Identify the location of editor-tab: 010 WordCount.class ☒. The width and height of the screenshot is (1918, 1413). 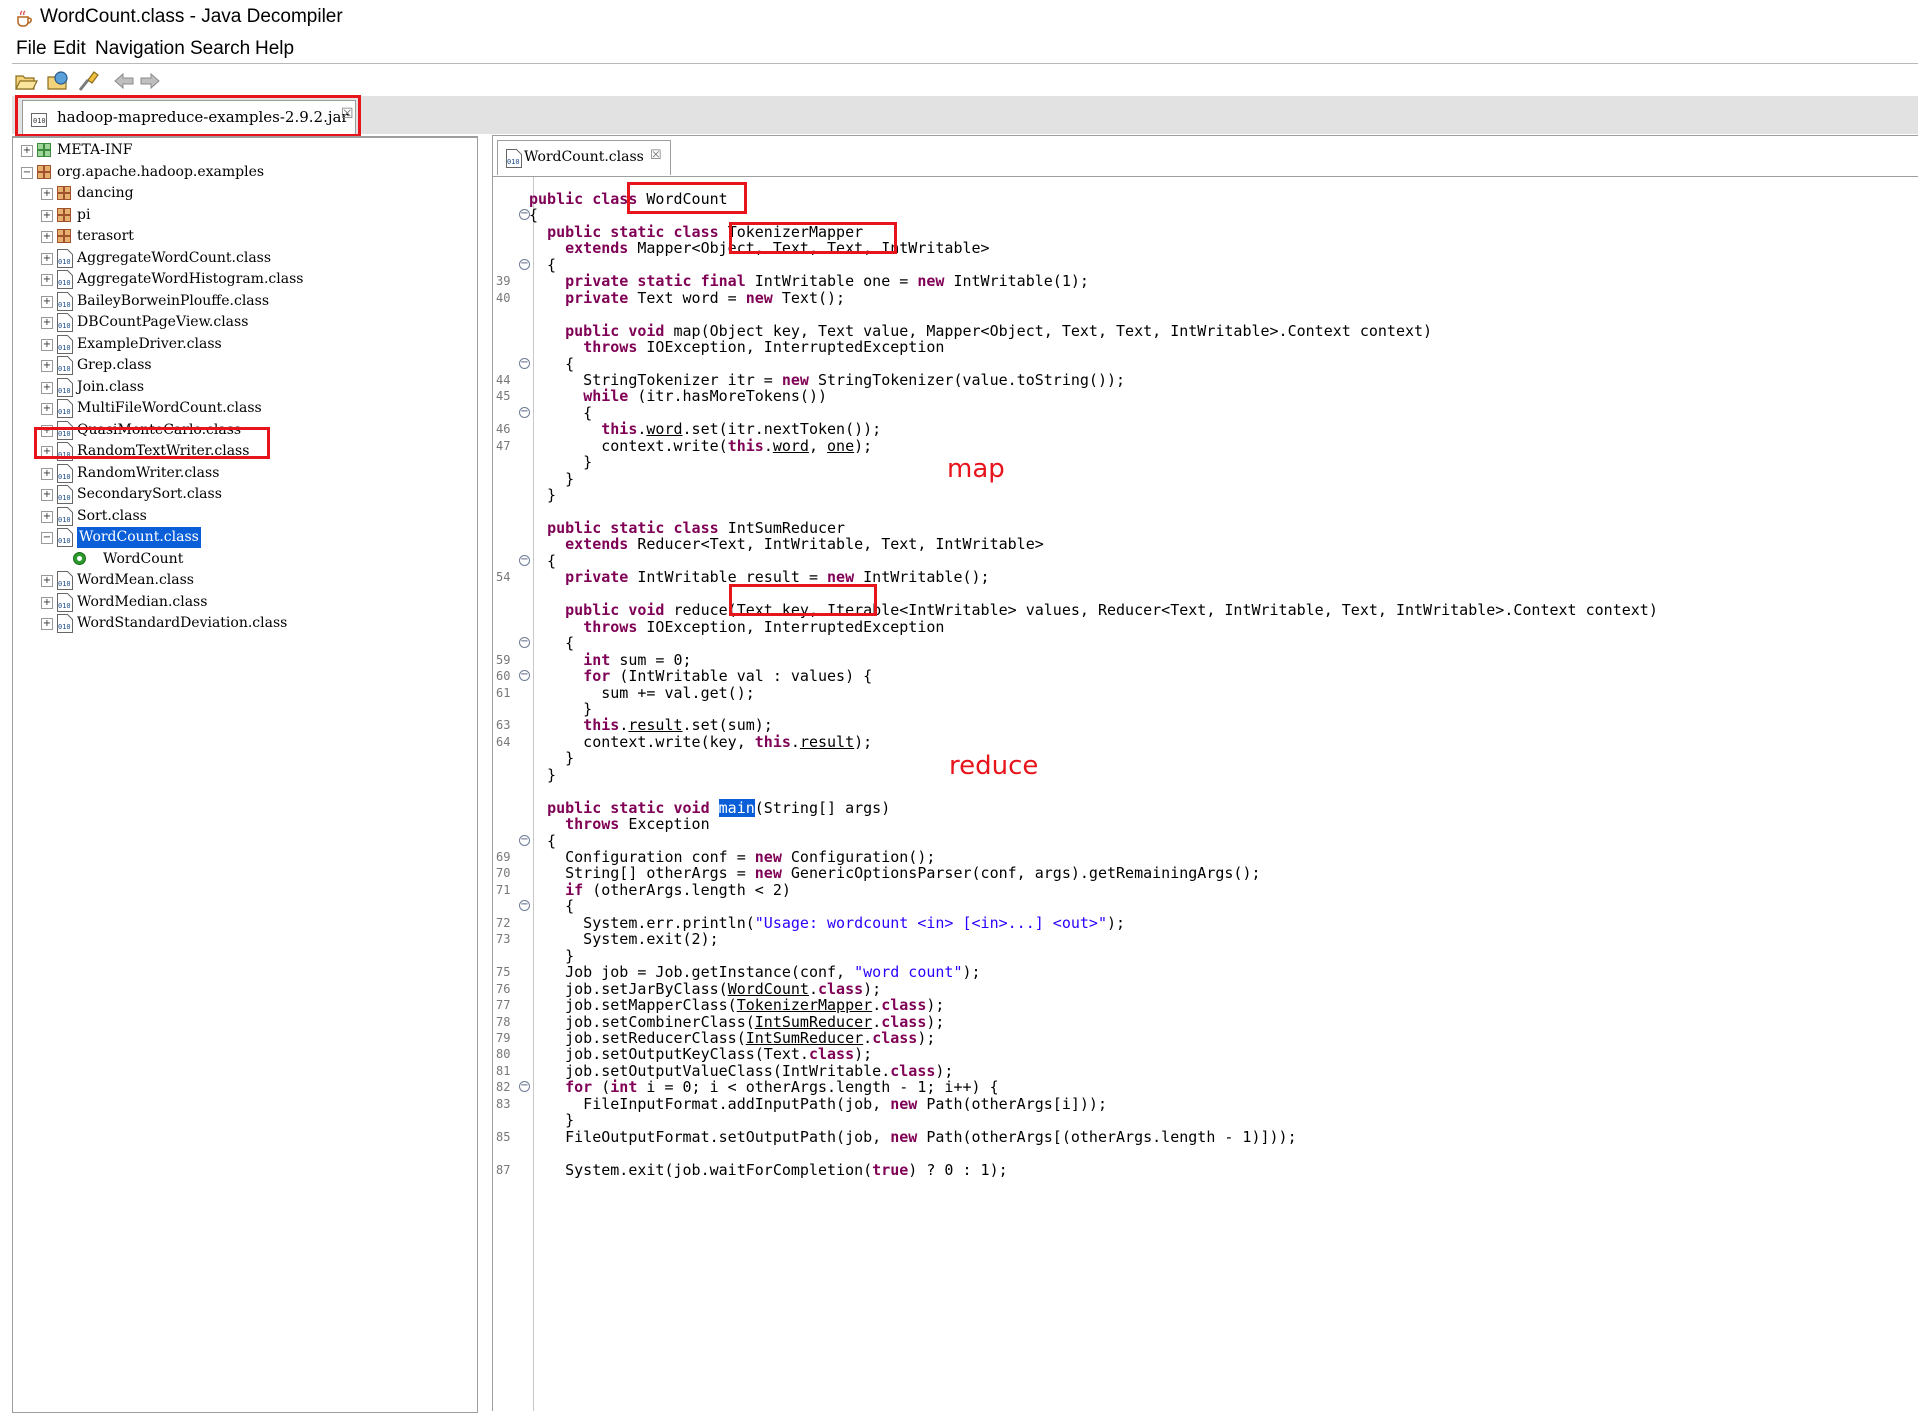
(584, 157).